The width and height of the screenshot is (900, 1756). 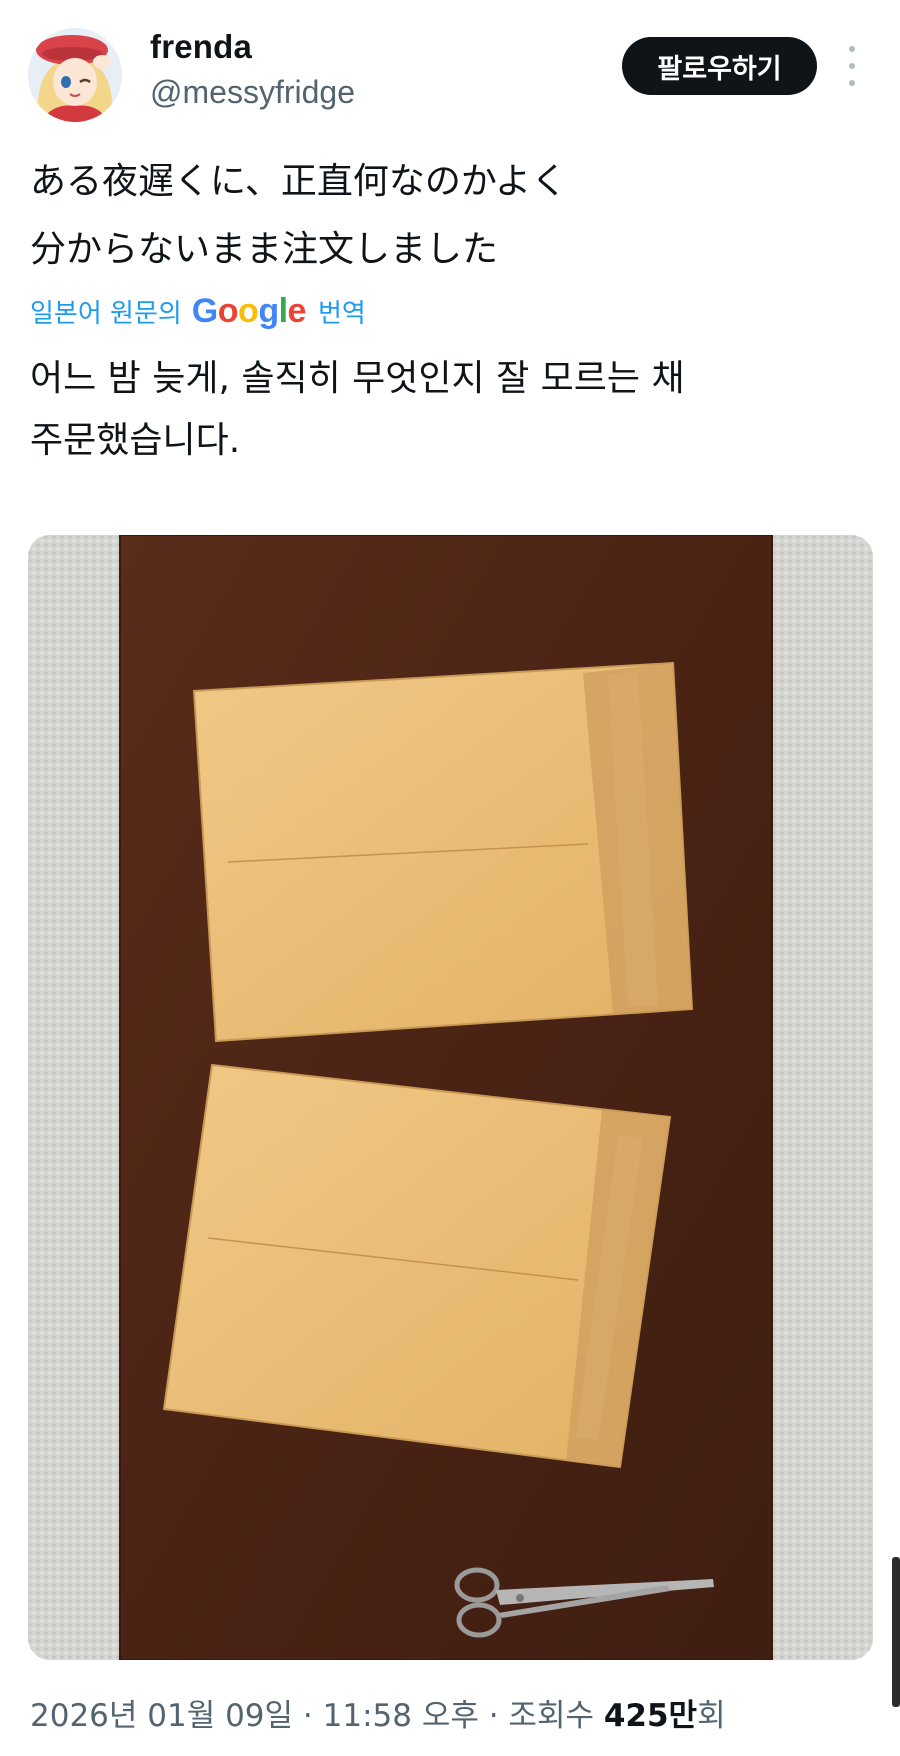 What do you see at coordinates (417, 1266) in the screenshot?
I see `envelope-bottom` at bounding box center [417, 1266].